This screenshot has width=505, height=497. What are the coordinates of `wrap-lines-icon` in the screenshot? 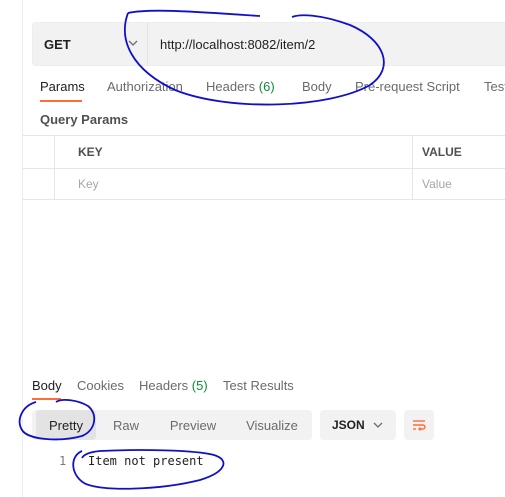 It's located at (419, 425).